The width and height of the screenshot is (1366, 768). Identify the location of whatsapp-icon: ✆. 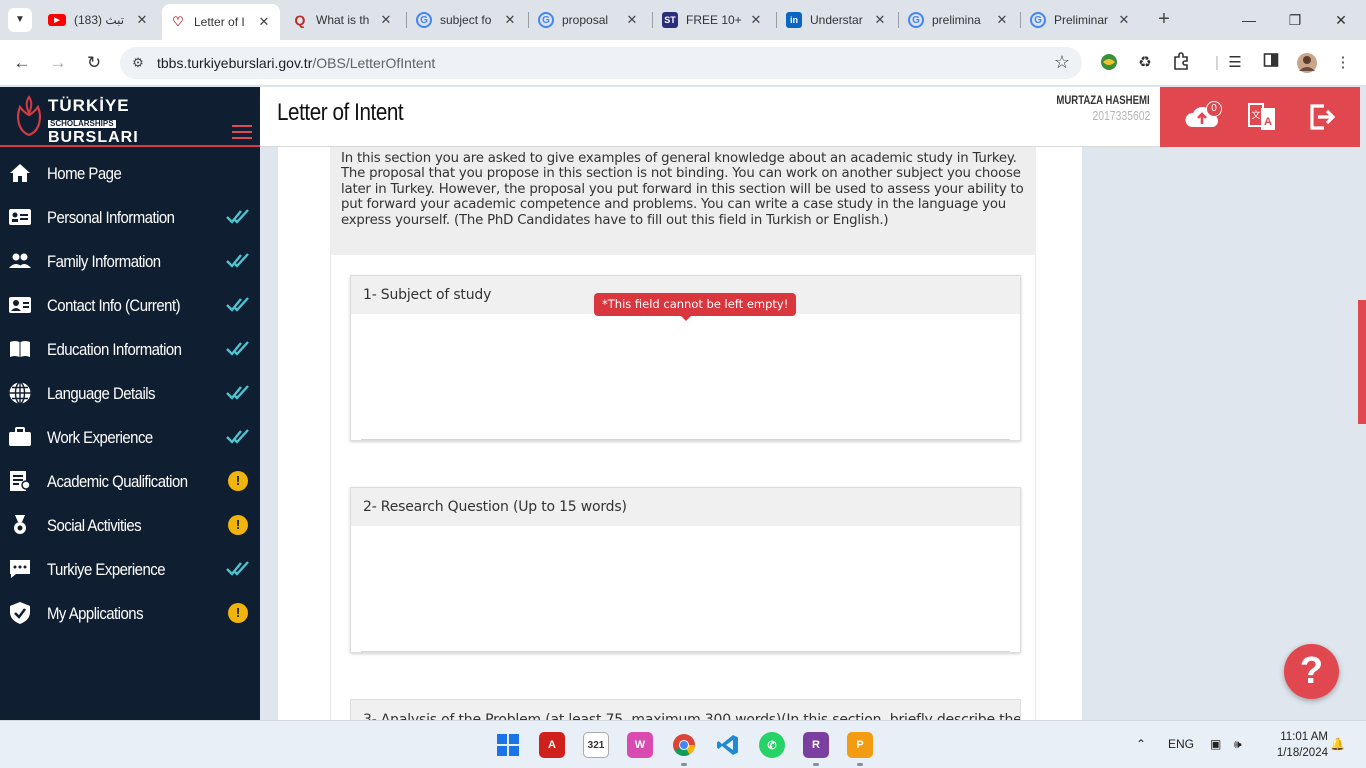
(772, 745).